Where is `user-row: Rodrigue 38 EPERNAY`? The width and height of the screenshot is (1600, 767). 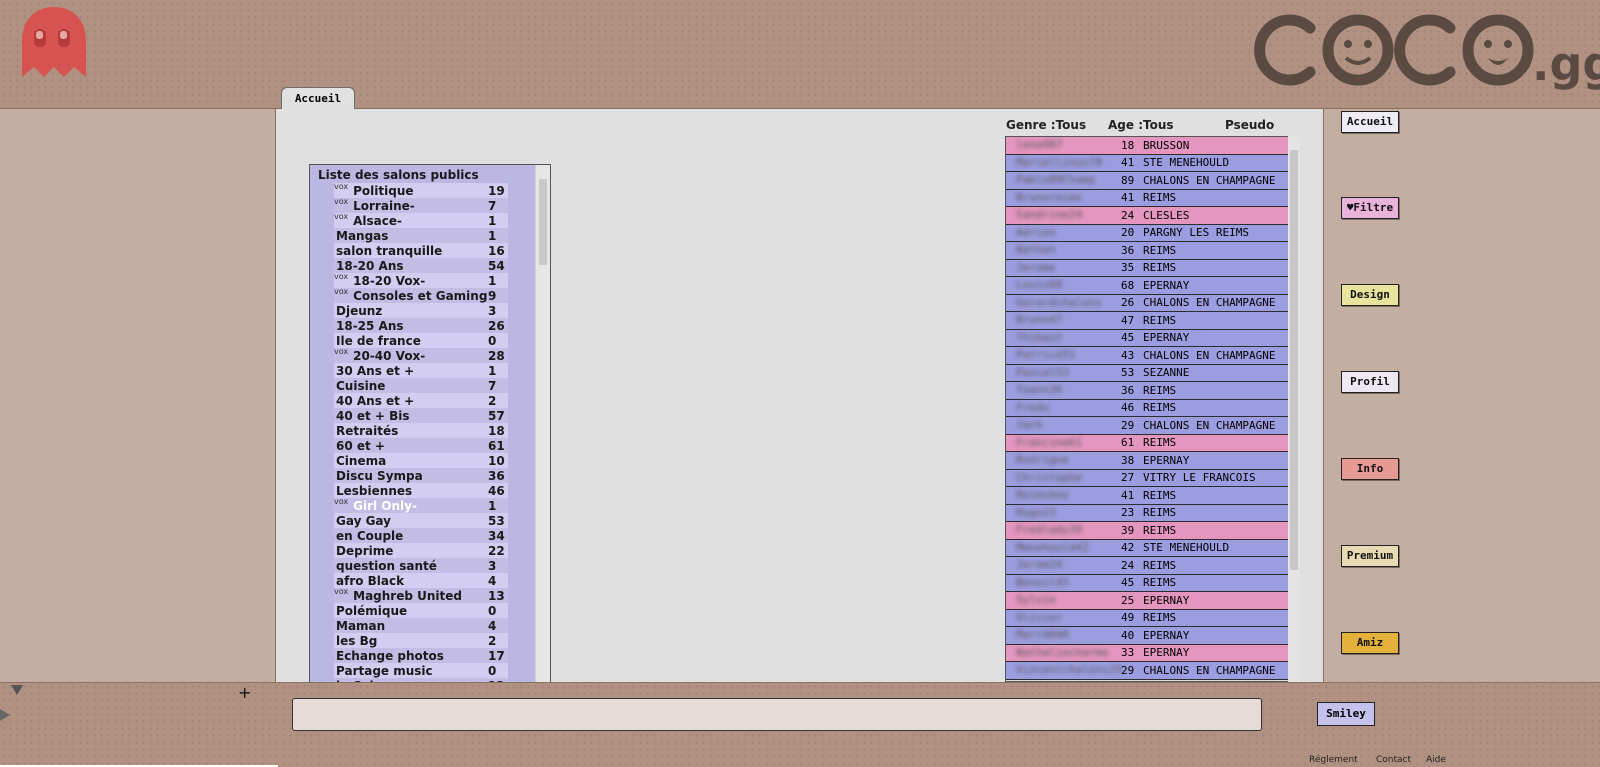 user-row: Rodrigue 38 EPERNAY is located at coordinates (1147, 461).